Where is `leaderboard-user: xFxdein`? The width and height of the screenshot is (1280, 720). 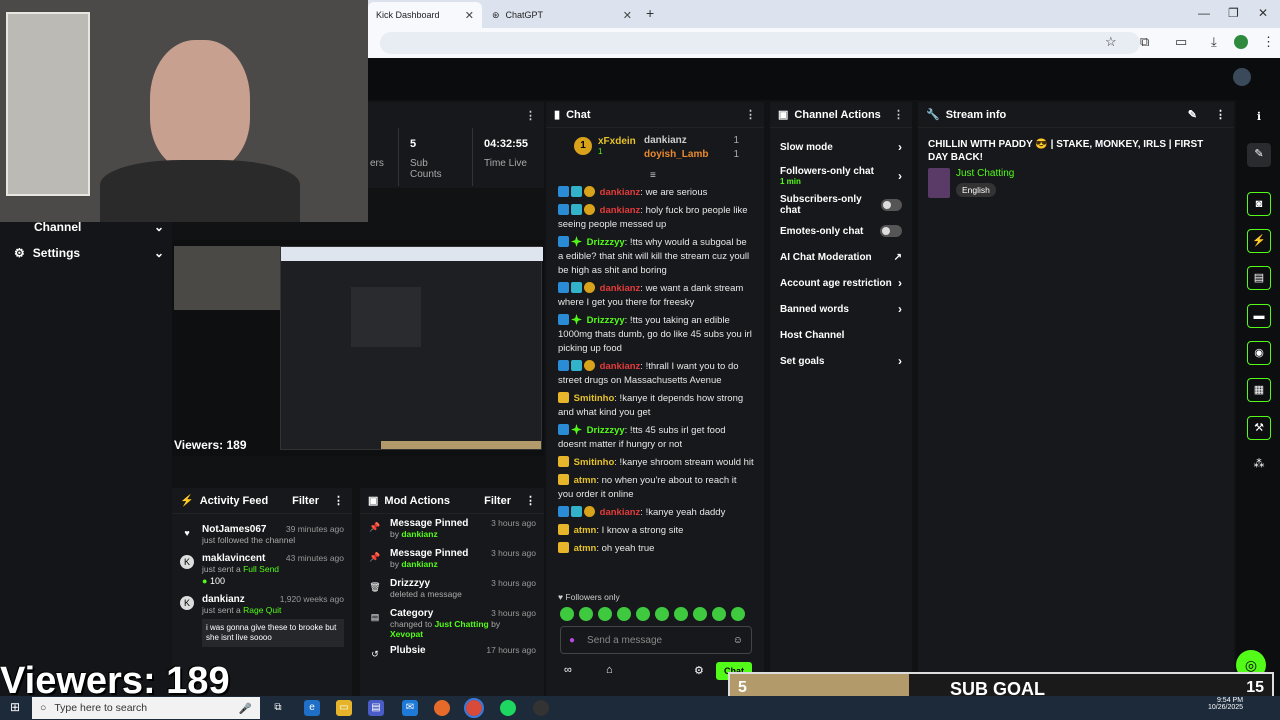
leaderboard-user: xFxdein is located at coordinates (617, 141).